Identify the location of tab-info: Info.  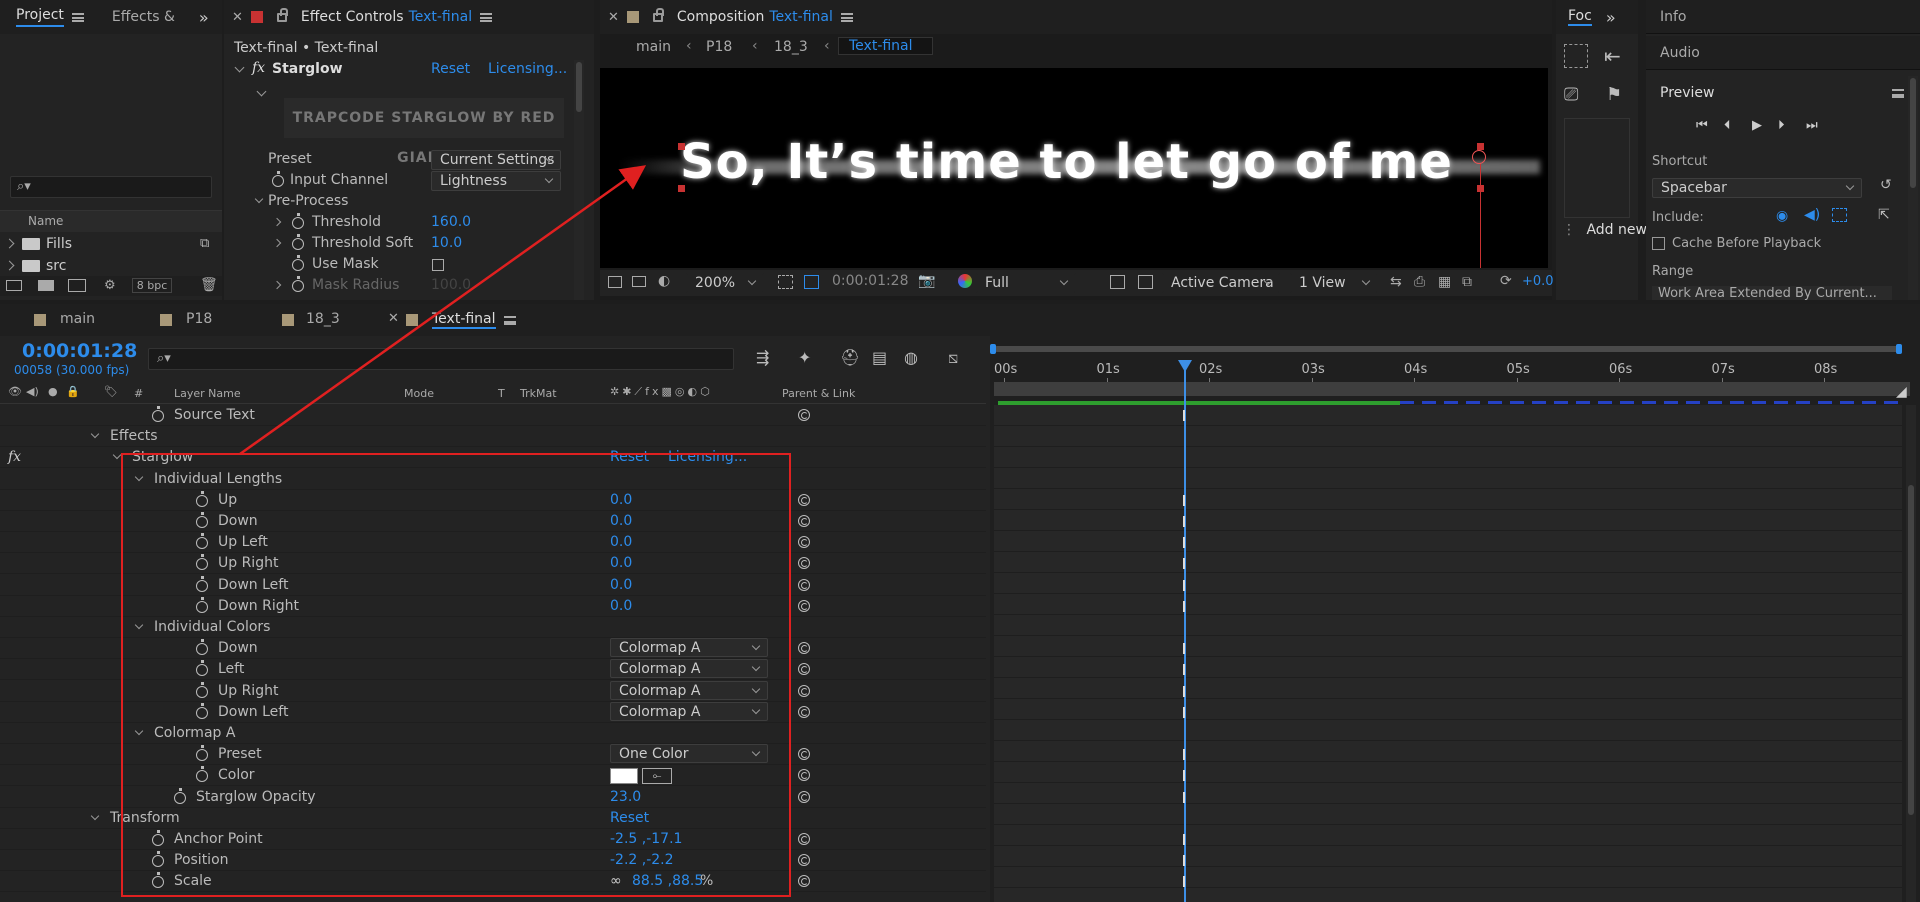
(1673, 17).